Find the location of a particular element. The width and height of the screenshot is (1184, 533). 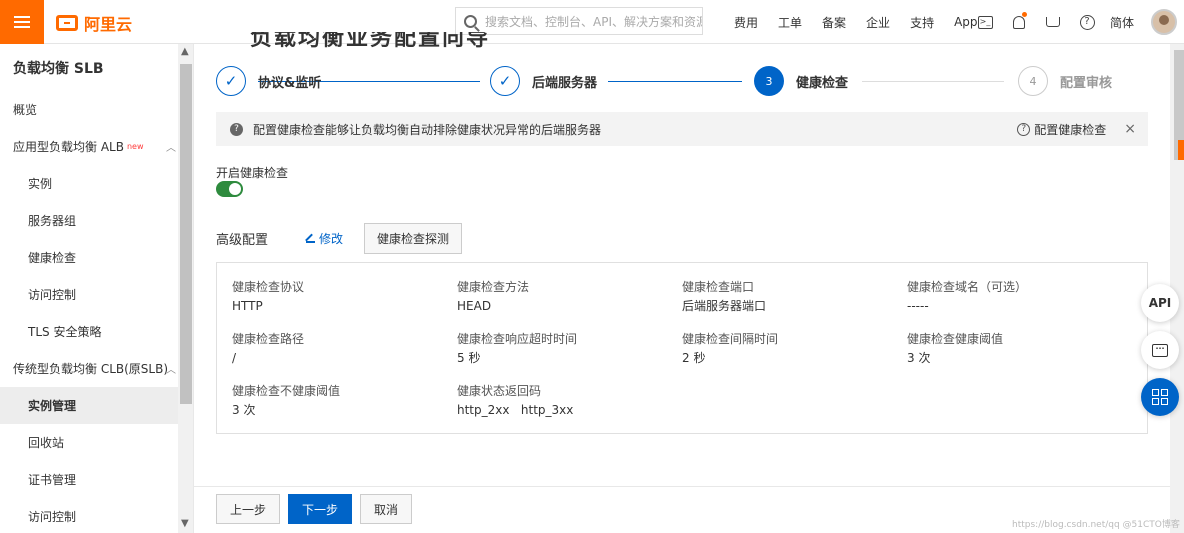

config-value: HTTP is located at coordinates (247, 306).